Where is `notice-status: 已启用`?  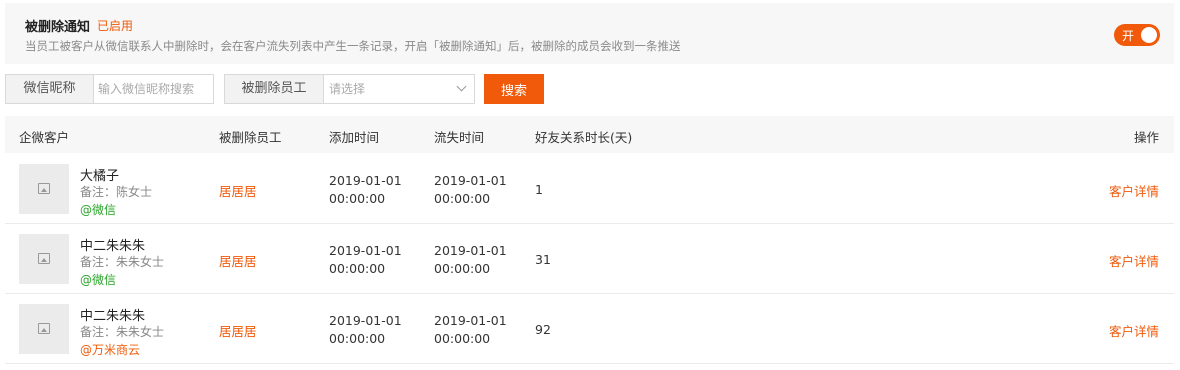 notice-status: 已启用 is located at coordinates (115, 26).